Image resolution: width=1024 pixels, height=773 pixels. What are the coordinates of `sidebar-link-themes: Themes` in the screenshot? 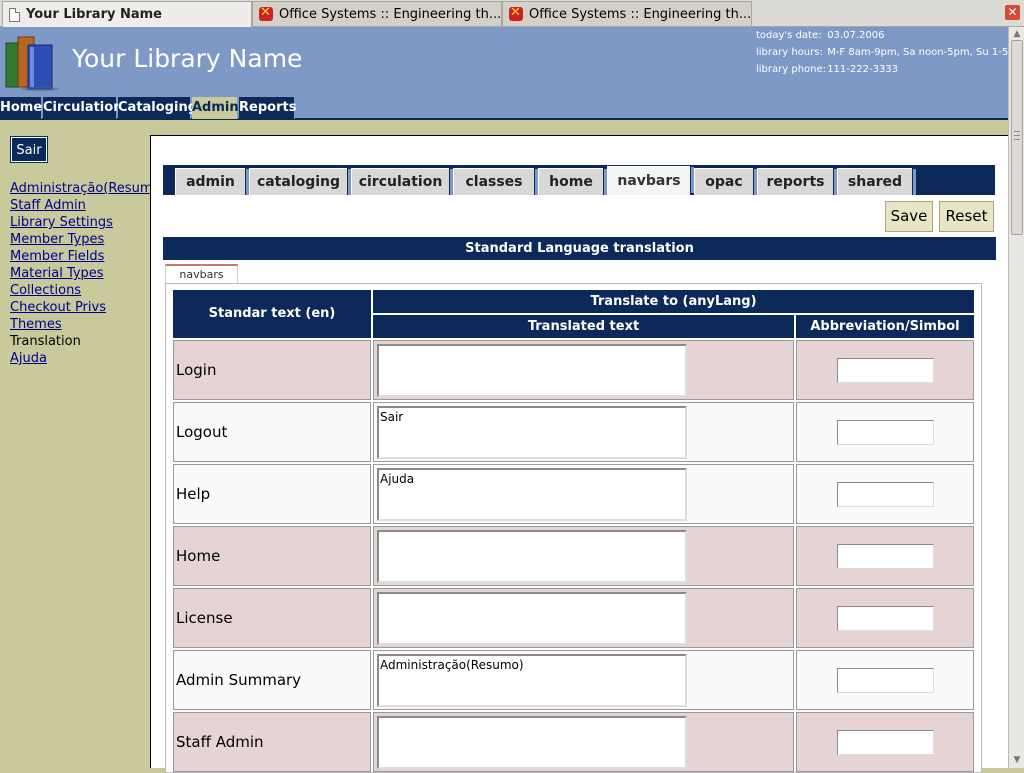 It's located at (88, 324).